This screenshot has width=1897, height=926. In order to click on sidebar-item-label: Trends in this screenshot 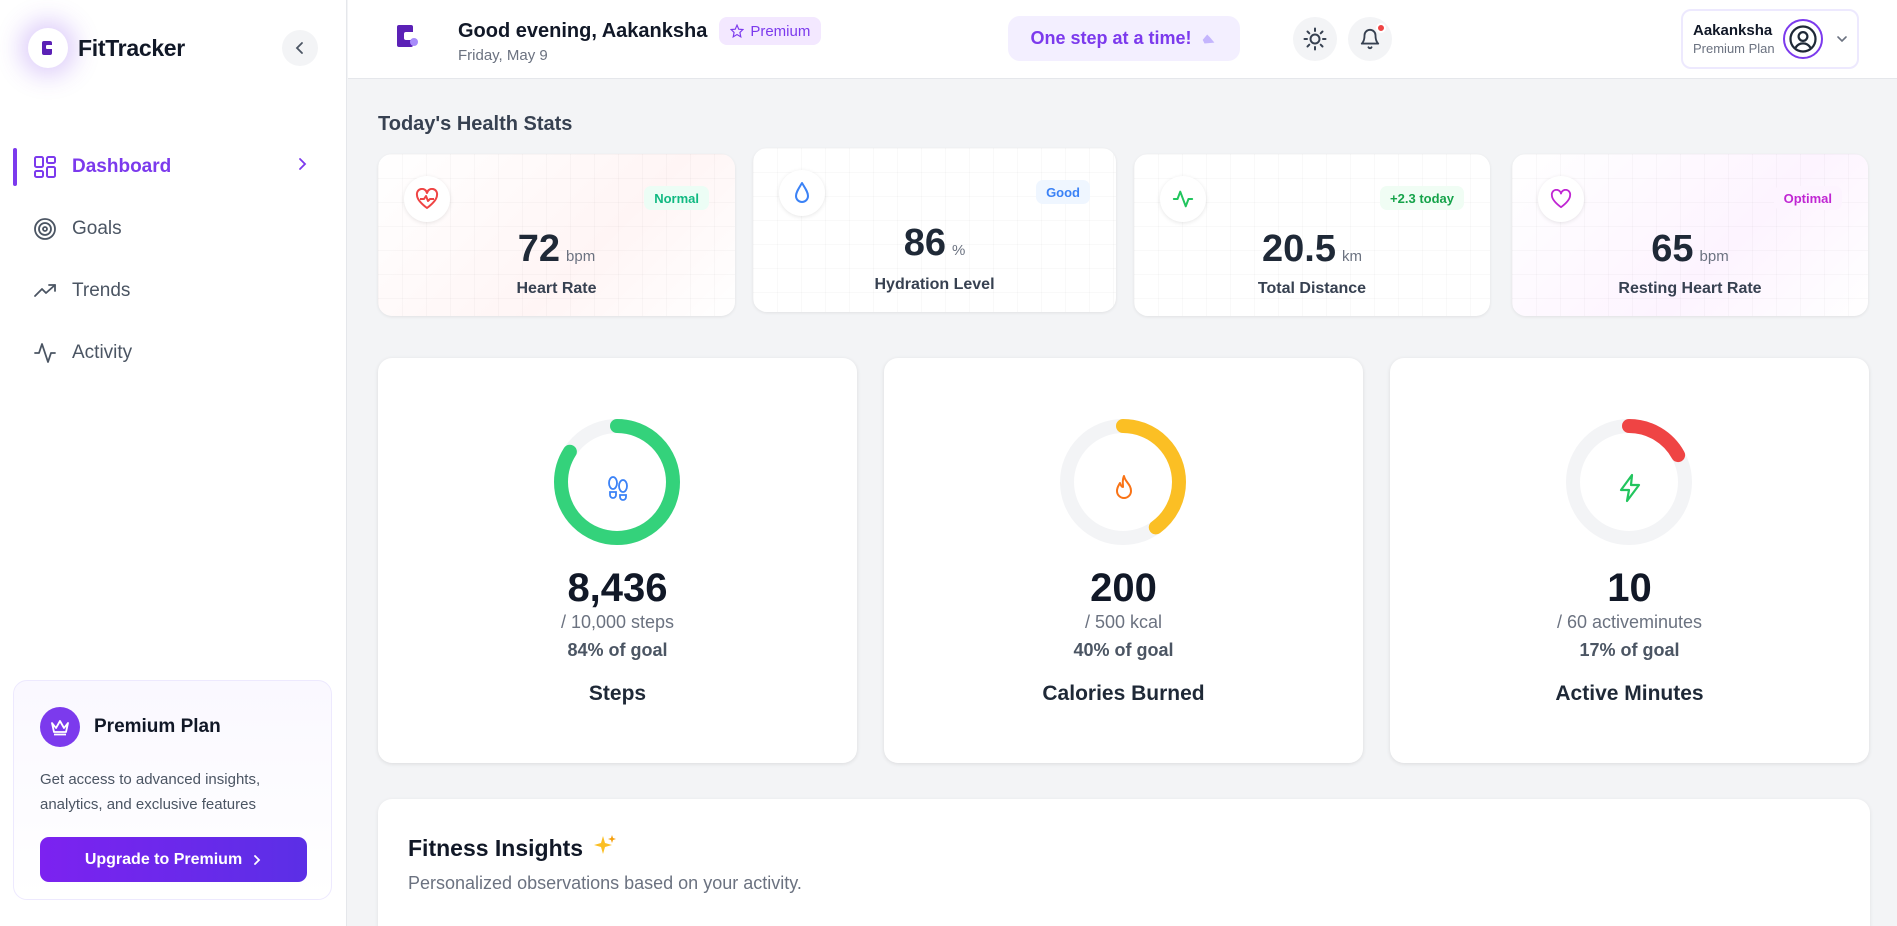, I will do `click(101, 290)`.